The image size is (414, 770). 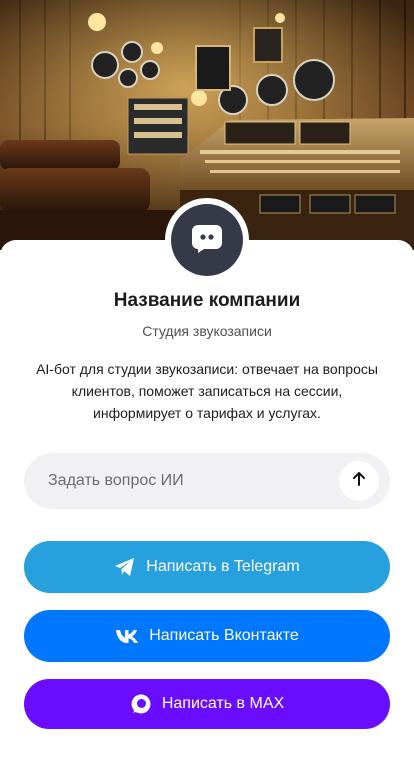 I want to click on ask-ai-input, so click(x=198, y=481).